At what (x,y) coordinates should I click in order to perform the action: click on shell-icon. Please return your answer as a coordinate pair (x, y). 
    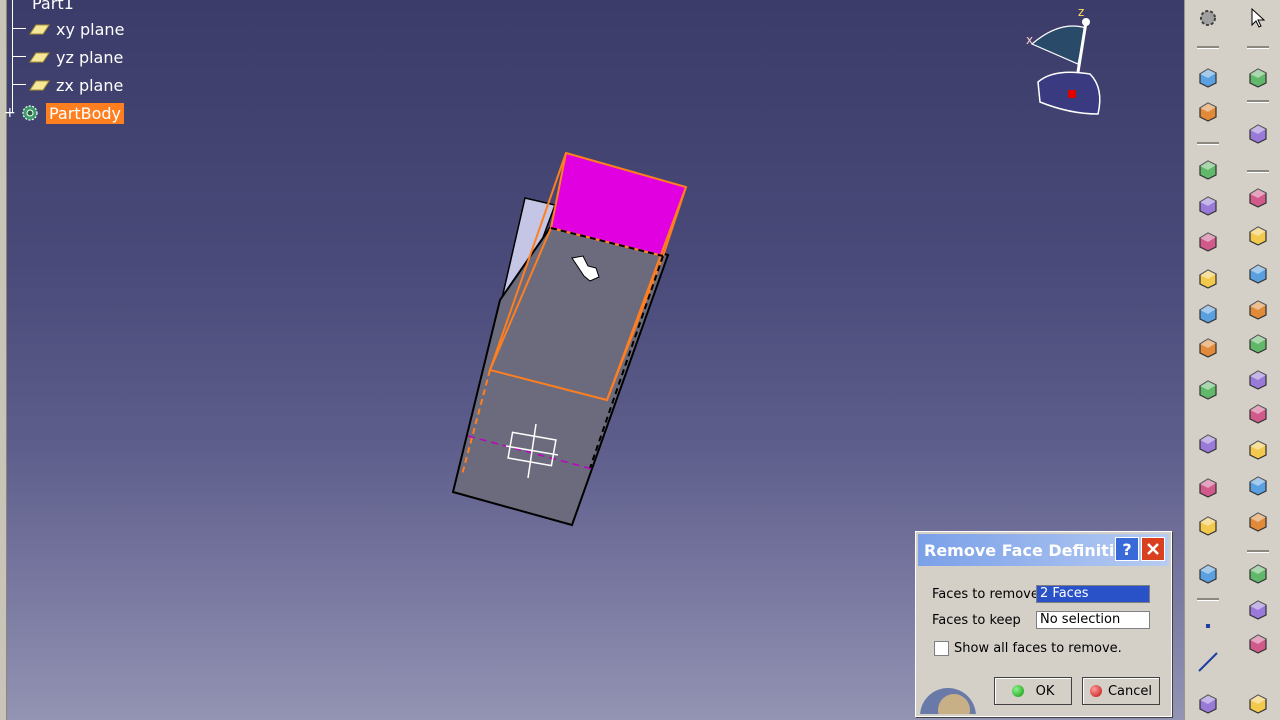
    Looking at the image, I should click on (1258, 344).